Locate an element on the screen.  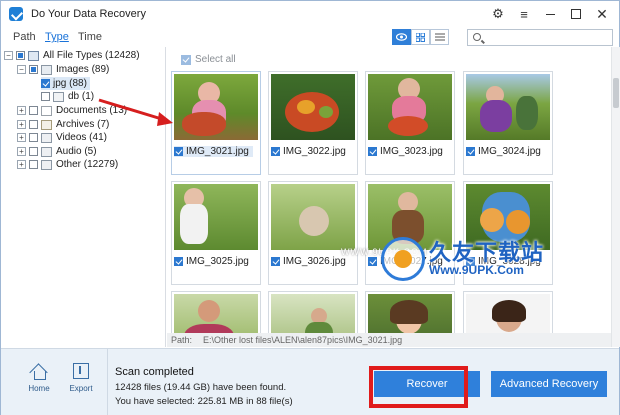
thumbnail-card: IMG_3024.jpg is located at coordinates (508, 123).